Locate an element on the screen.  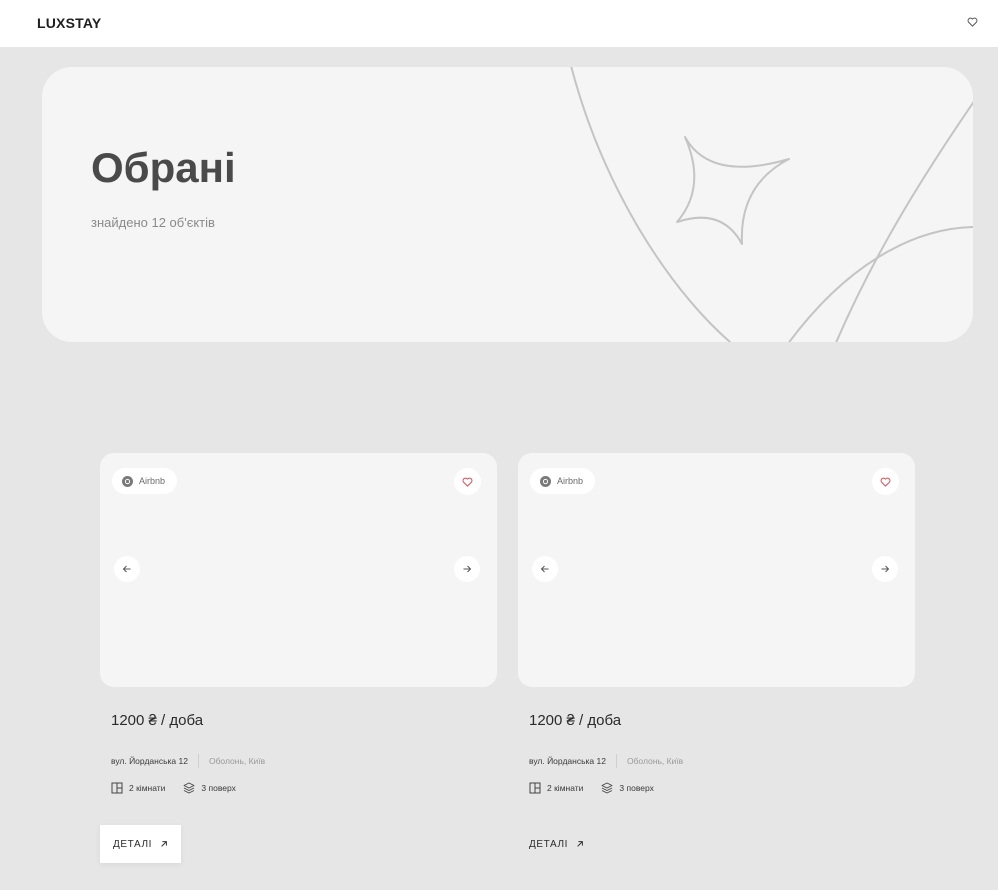
results-count: знайдено 12 об'єктів is located at coordinates (153, 222).